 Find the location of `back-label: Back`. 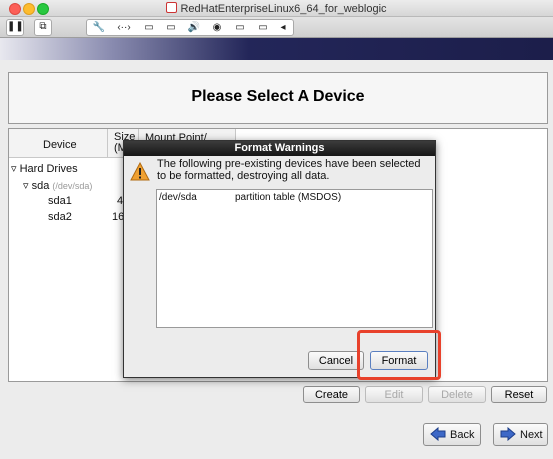

back-label: Back is located at coordinates (462, 435).